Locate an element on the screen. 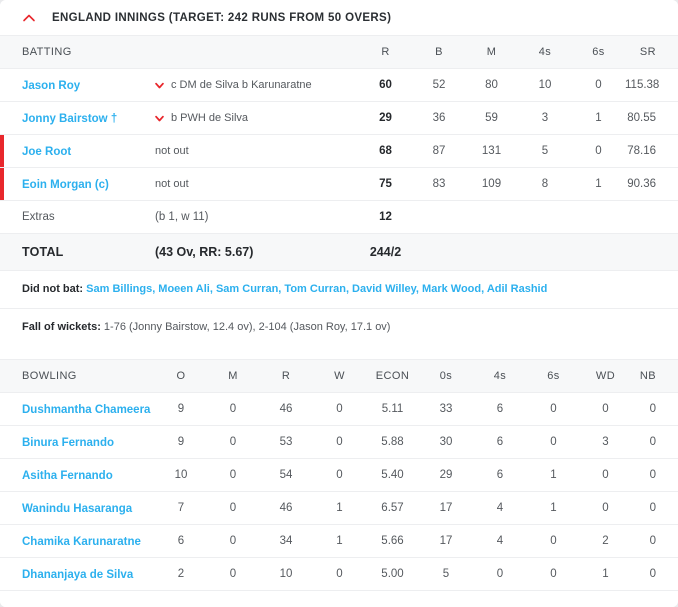  bowling-col-sixes: 6s is located at coordinates (553, 376).